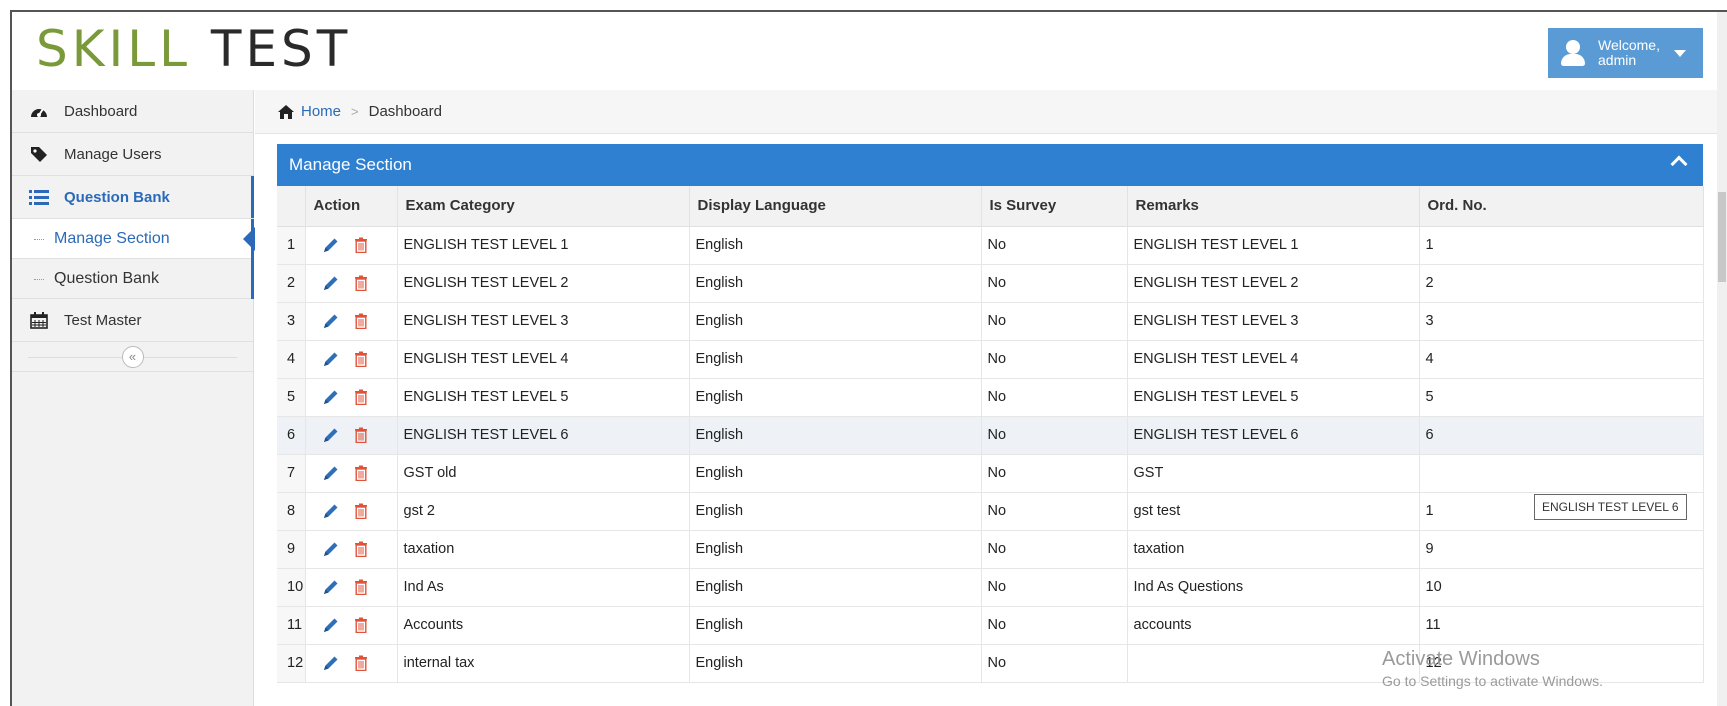 This screenshot has width=1727, height=706. I want to click on table-row: 8 gst 2 English No gst test 1, so click(990, 511).